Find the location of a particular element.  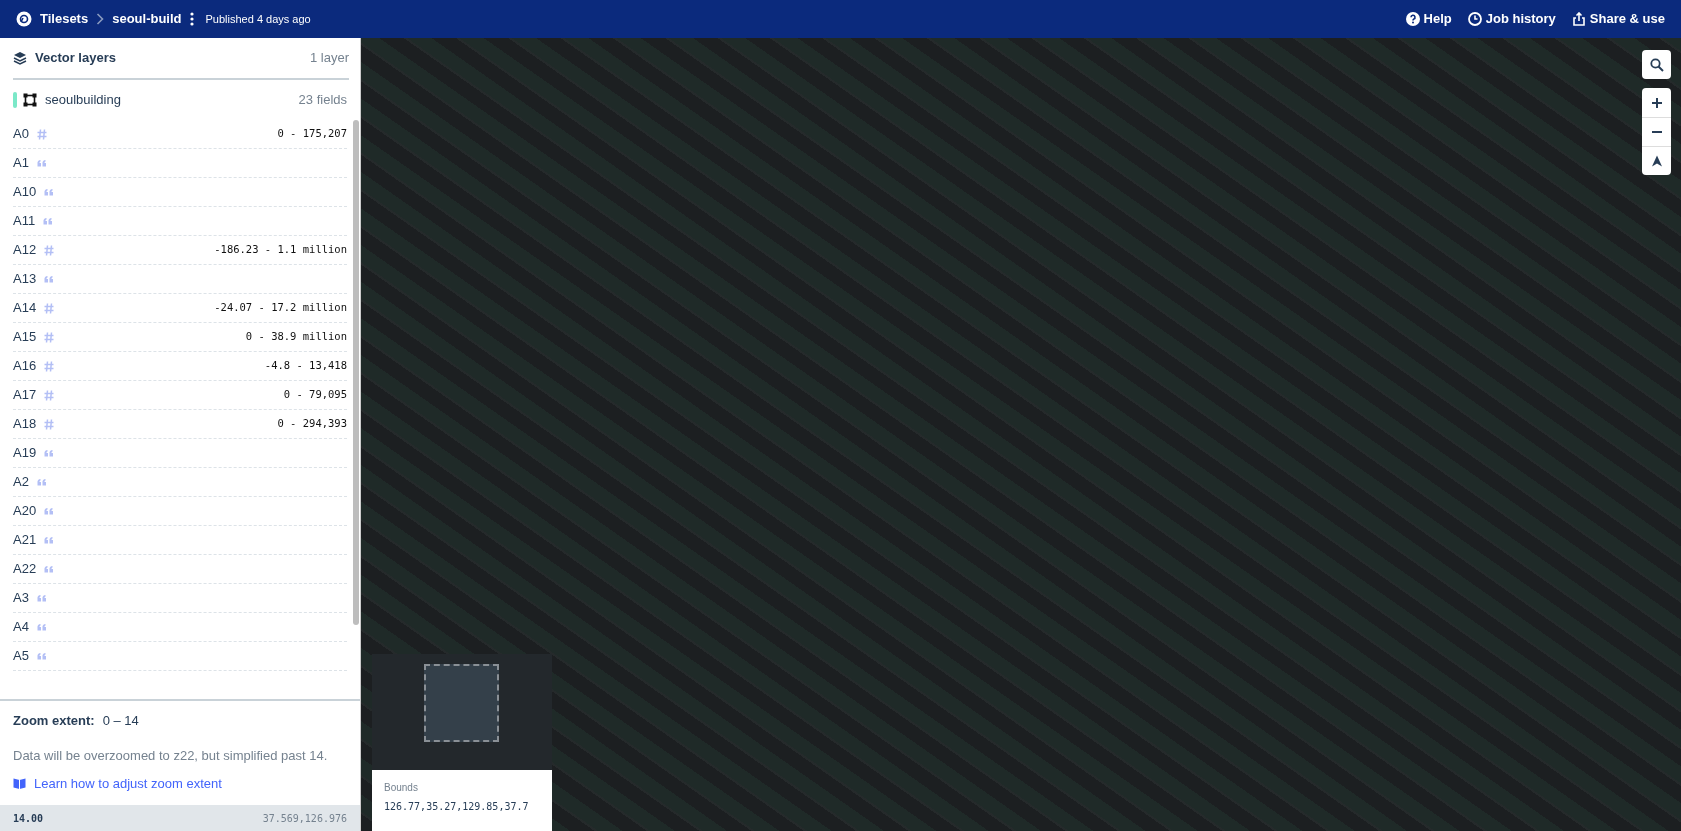

field-name: A17 is located at coordinates (25, 395).